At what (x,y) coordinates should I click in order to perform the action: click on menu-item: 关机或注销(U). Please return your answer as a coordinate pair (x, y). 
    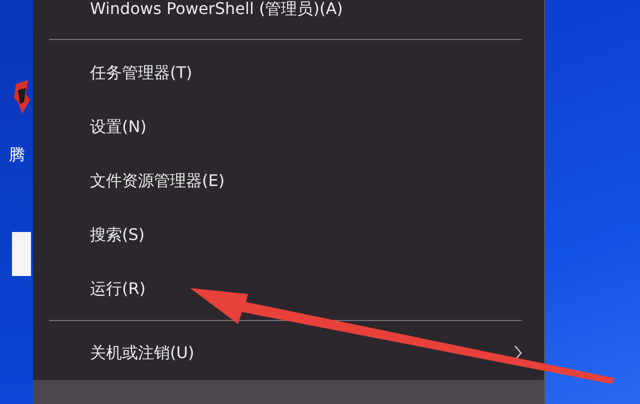
    Looking at the image, I should click on (288, 353).